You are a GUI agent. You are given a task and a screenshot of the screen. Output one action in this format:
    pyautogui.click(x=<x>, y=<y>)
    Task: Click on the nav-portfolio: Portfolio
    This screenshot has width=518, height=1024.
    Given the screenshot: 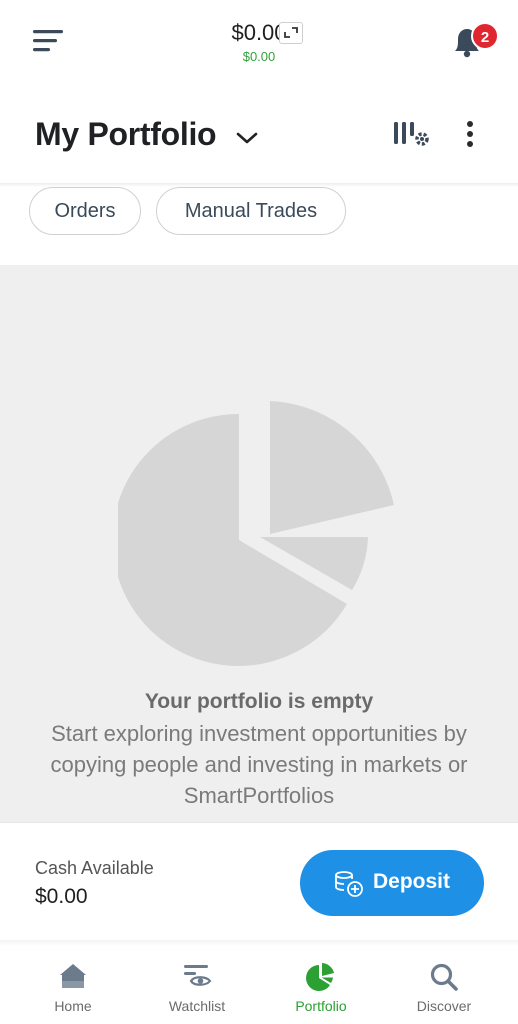 What is the action you would take?
    pyautogui.click(x=321, y=985)
    